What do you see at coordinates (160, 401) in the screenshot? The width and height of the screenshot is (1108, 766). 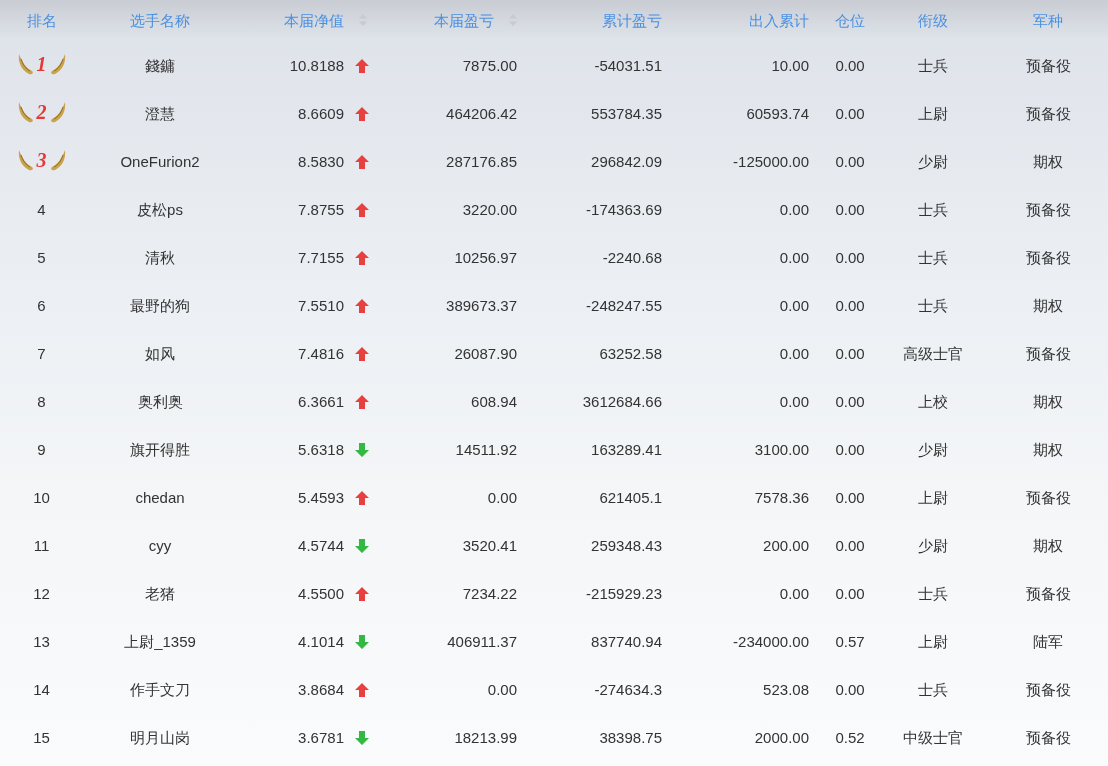 I see `player-name: 奥利奥` at bounding box center [160, 401].